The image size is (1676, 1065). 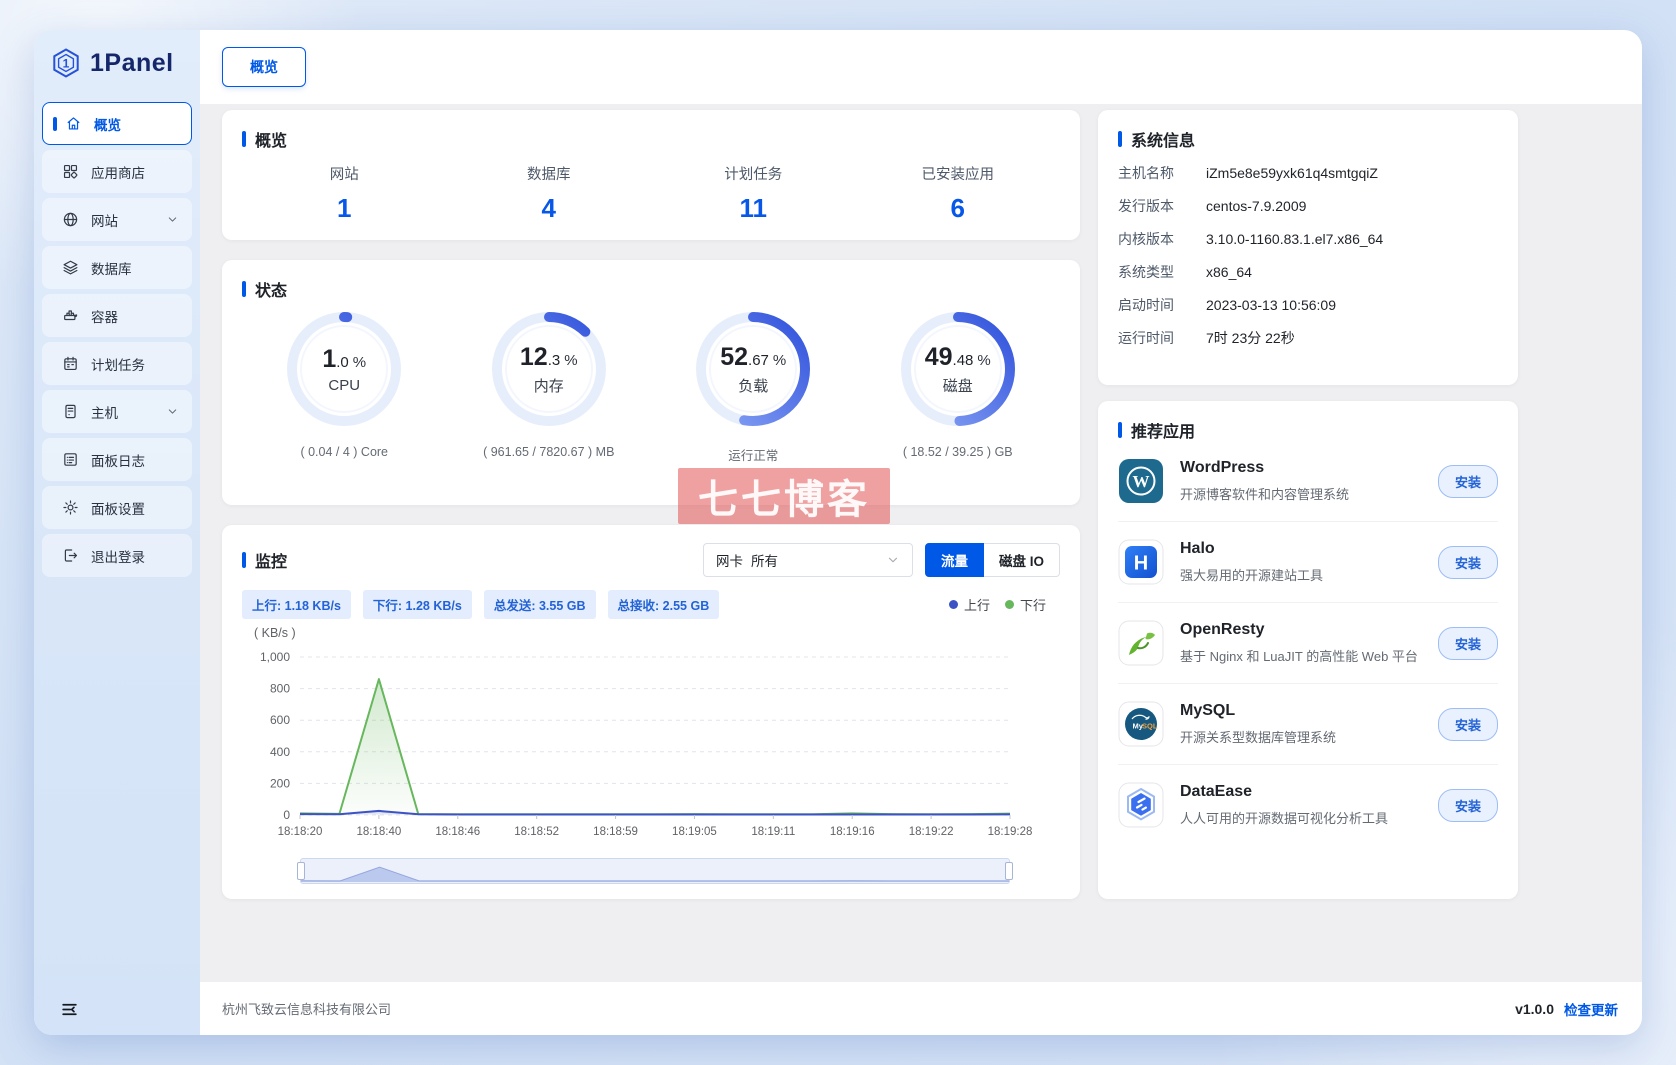 I want to click on install-button-halo: 安装, so click(x=1467, y=562).